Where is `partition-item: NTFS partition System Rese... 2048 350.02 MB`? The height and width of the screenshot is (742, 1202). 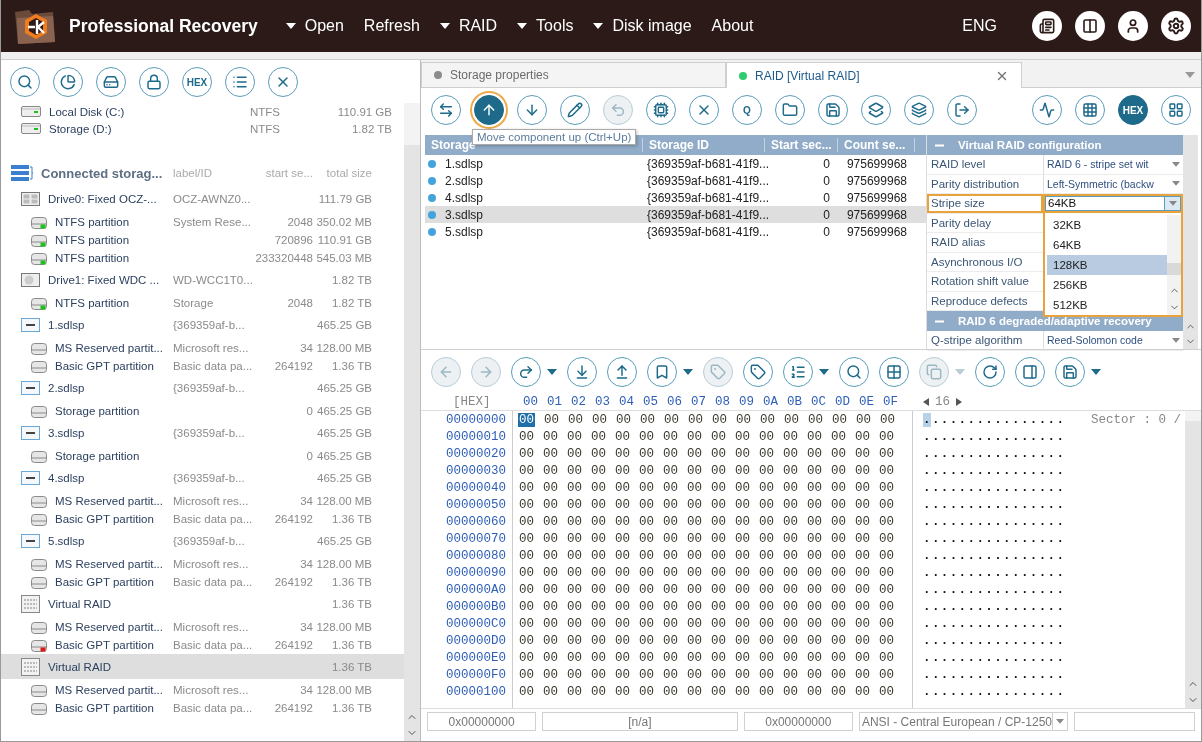 partition-item: NTFS partition System Rese... 2048 350.02 MB is located at coordinates (202, 222).